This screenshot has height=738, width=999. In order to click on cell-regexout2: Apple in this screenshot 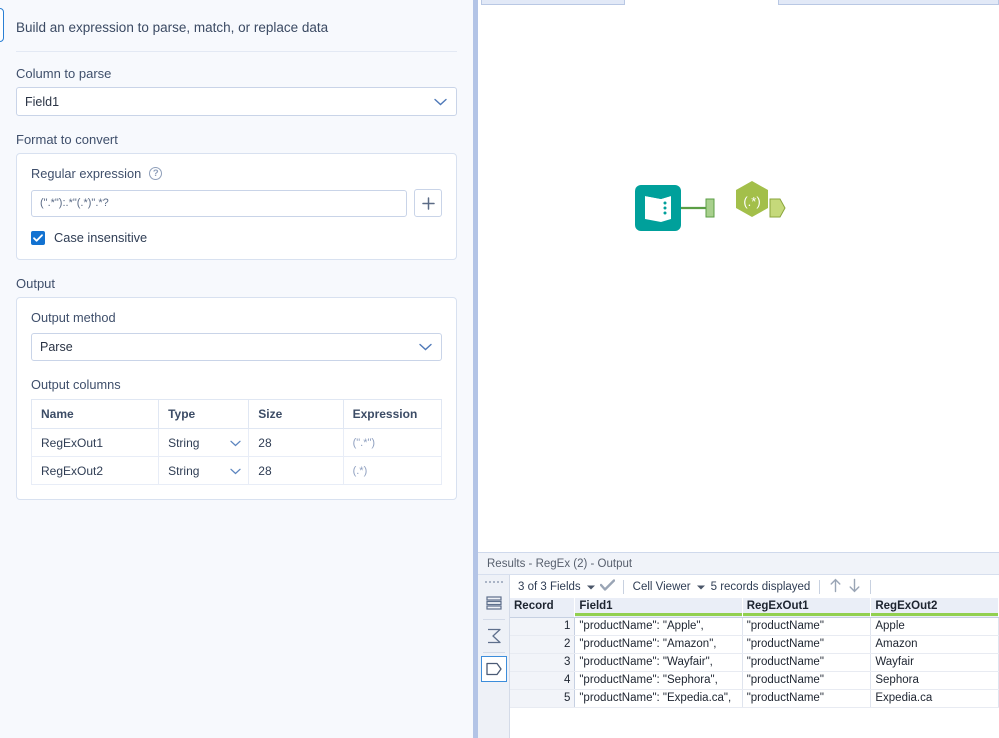, I will do `click(934, 626)`.